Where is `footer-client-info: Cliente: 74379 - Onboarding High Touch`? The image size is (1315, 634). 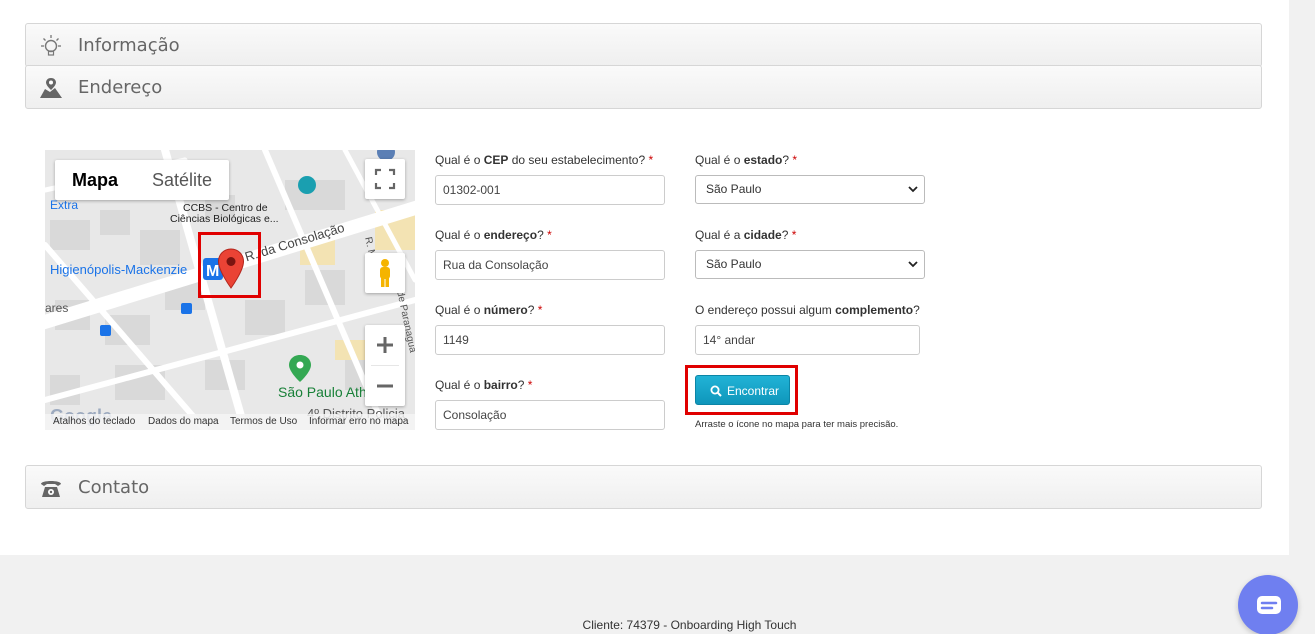
footer-client-info: Cliente: 74379 - Onboarding High Touch is located at coordinates (689, 625).